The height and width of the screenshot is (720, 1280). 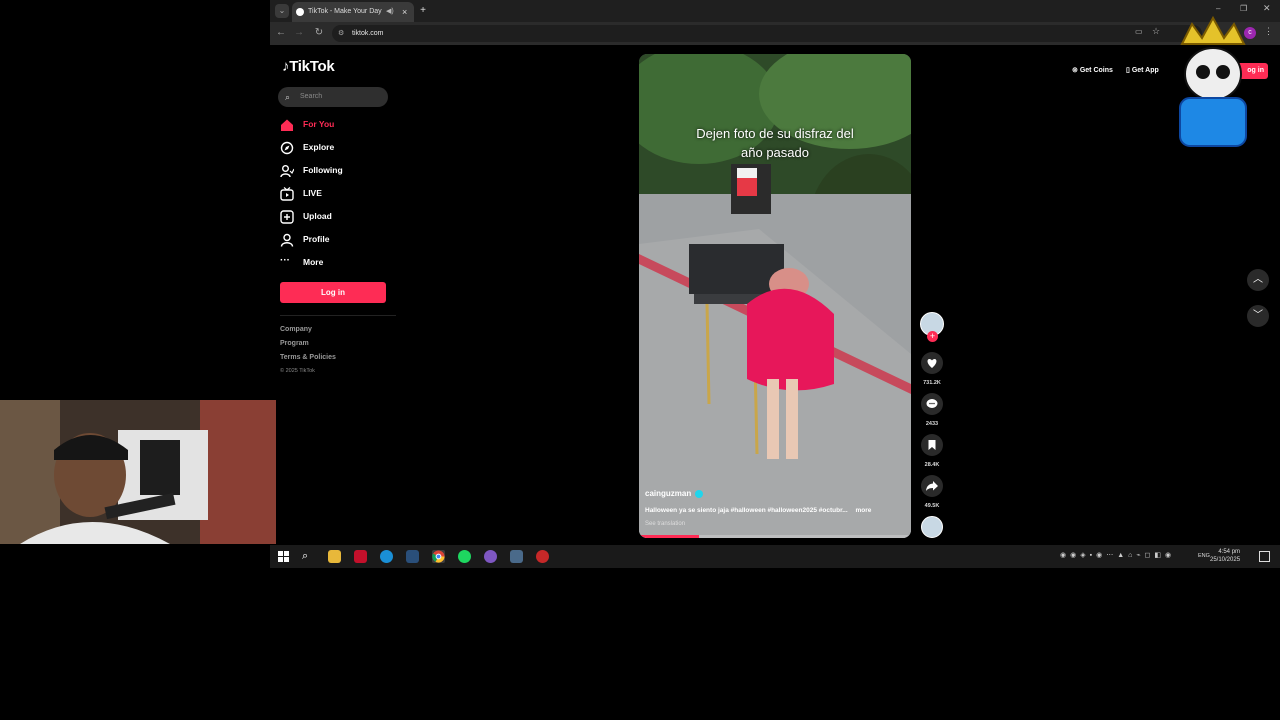 I want to click on comment-icon, so click(x=932, y=403).